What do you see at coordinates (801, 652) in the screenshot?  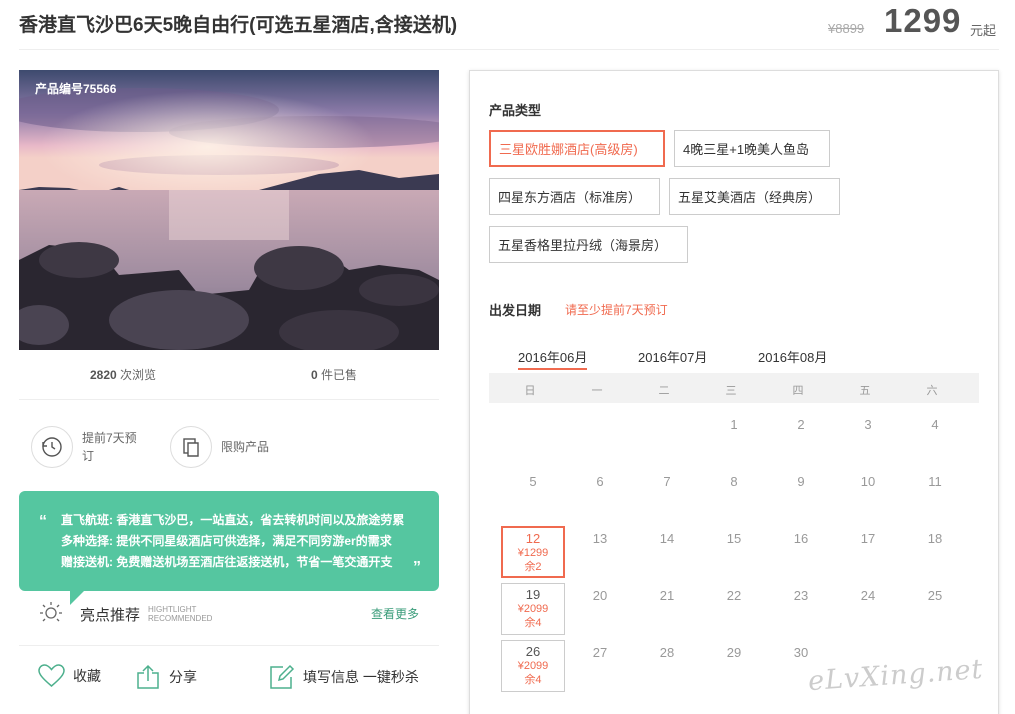 I see `calendar-day: 30` at bounding box center [801, 652].